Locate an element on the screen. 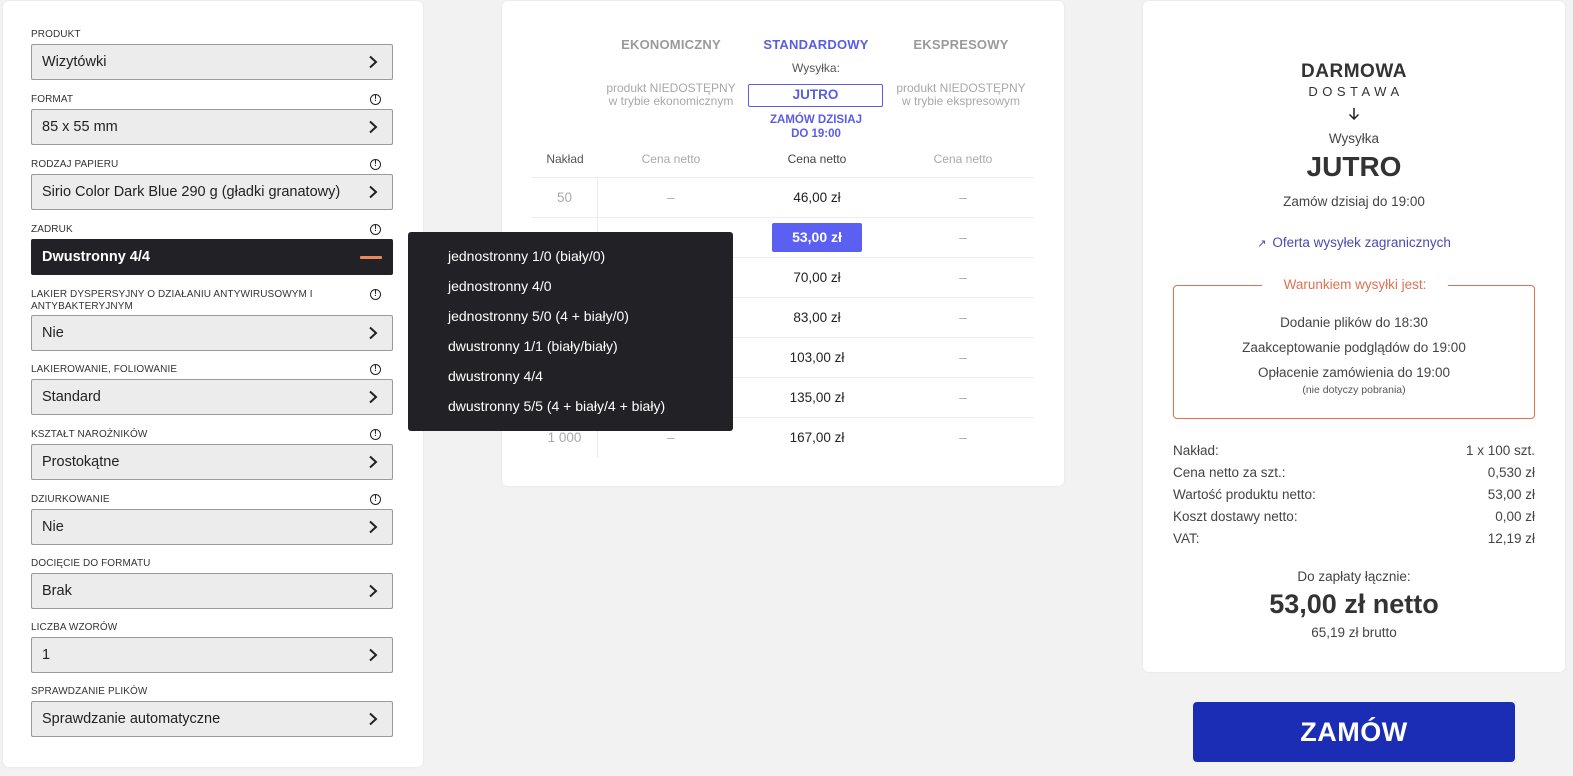  option-label: LAKIEROWANIE, FOLIOWANIE is located at coordinates (104, 369).